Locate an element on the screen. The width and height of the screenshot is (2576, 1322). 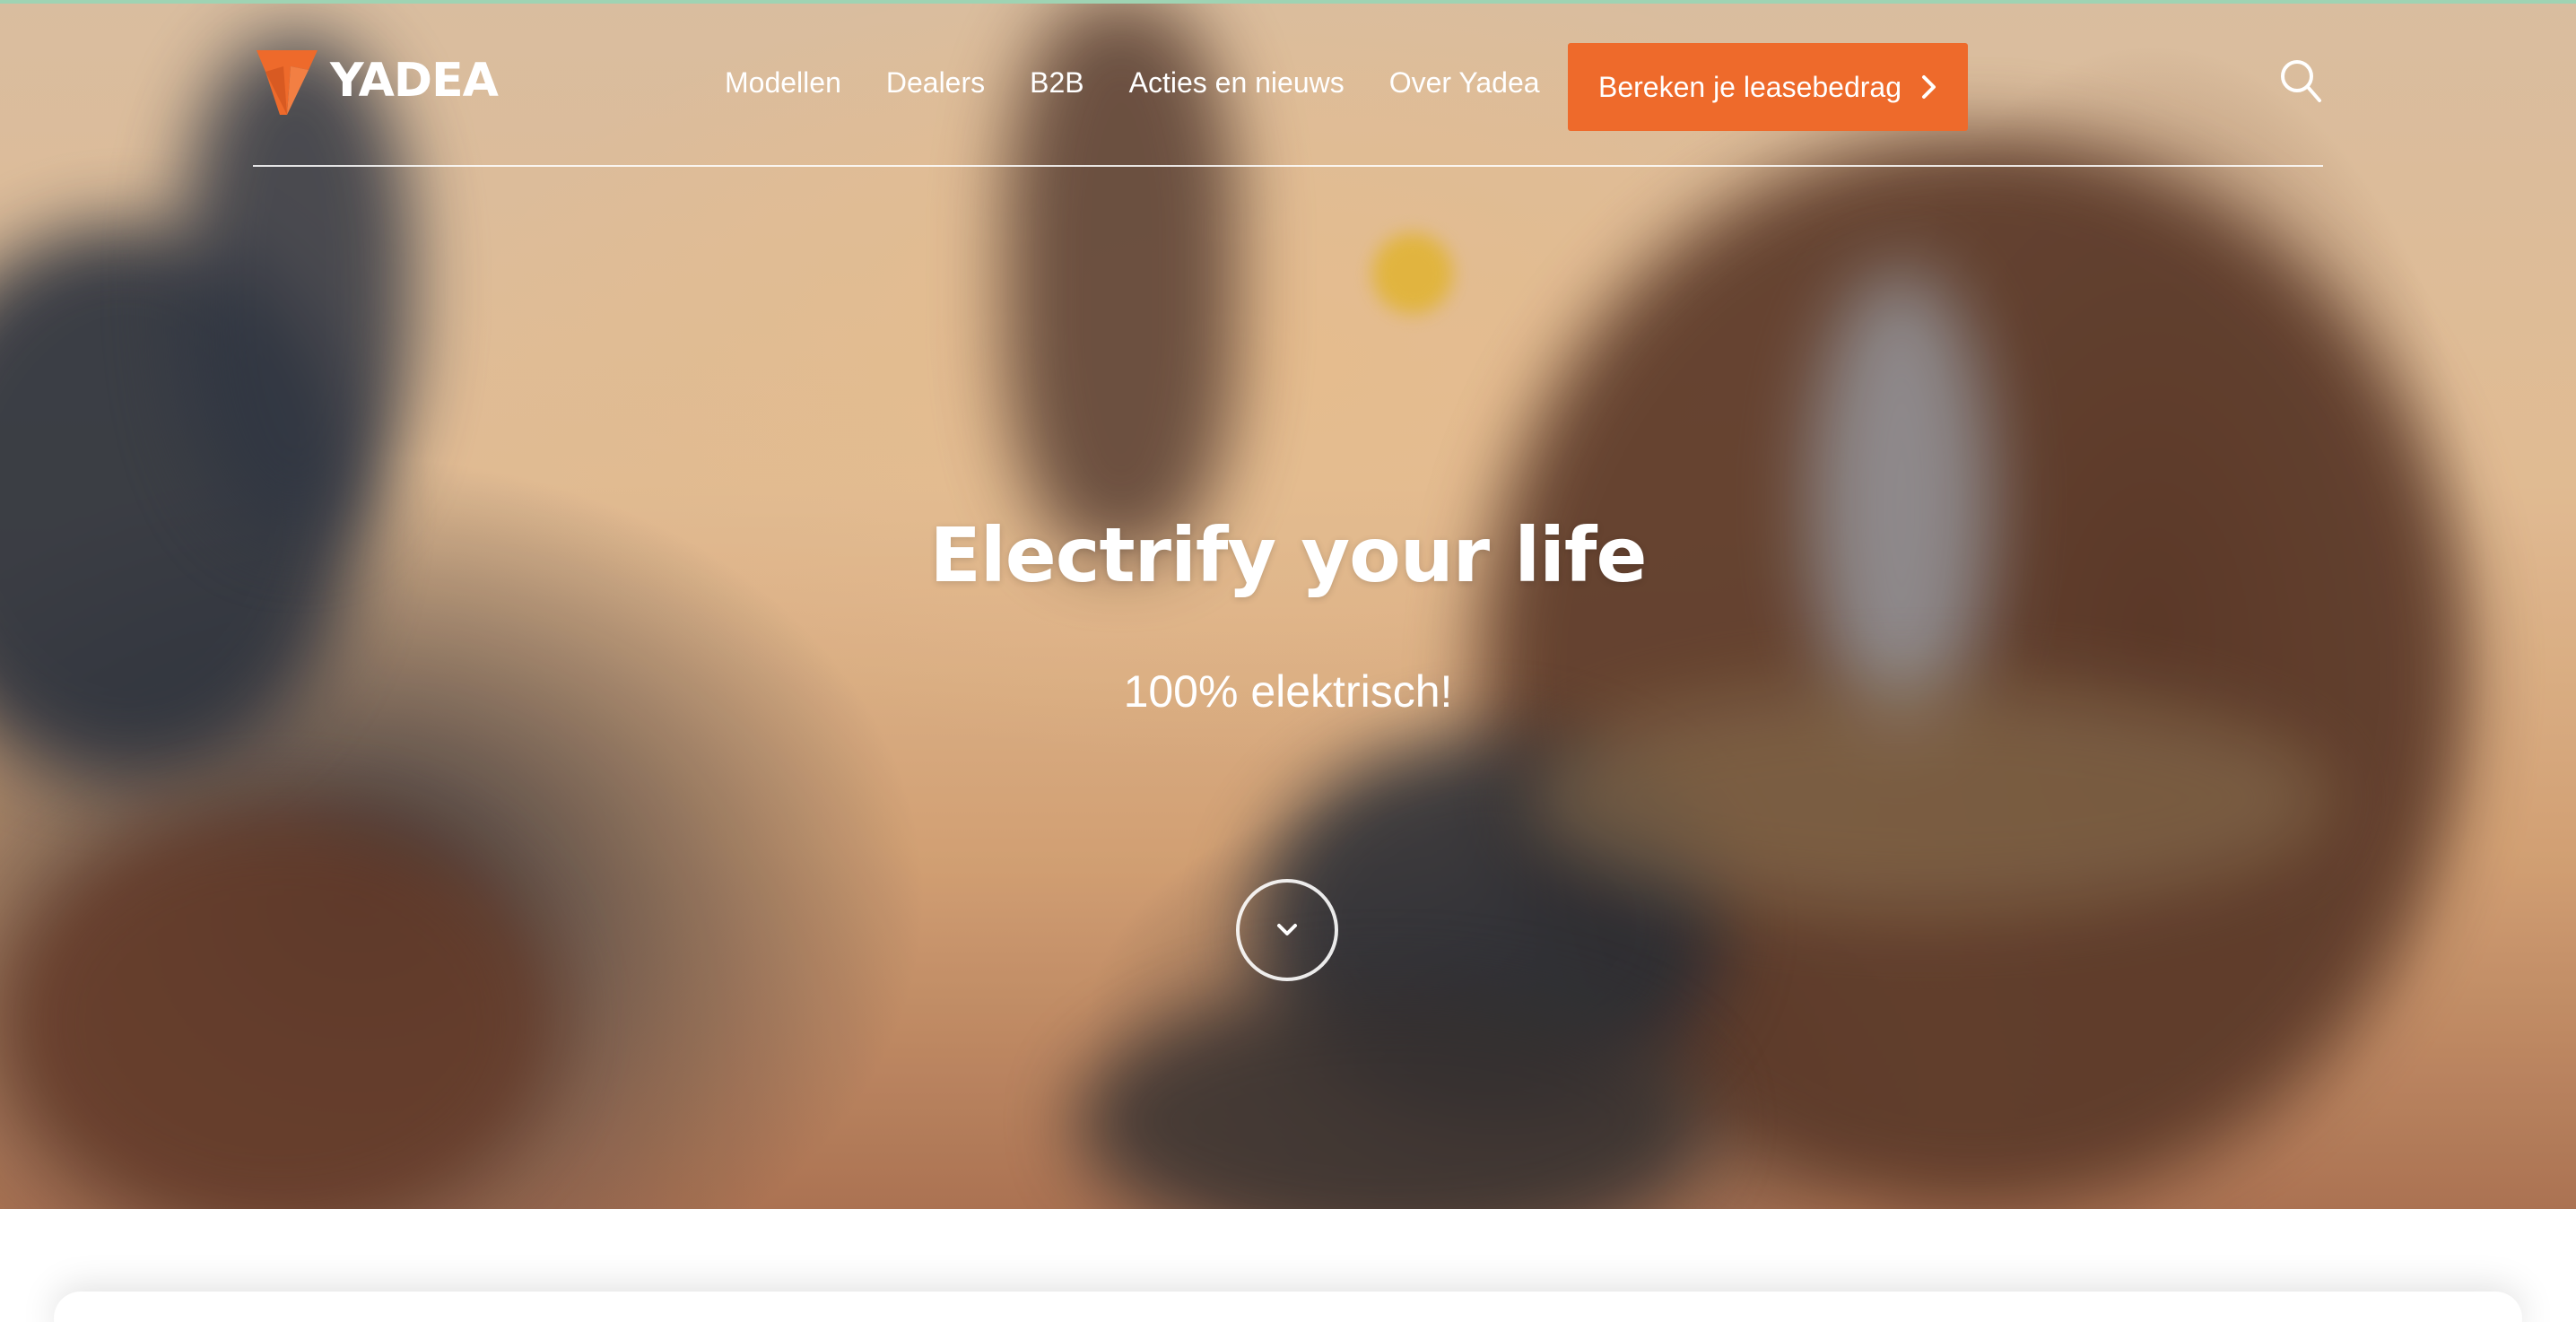
lease-calculator-button: Bereken je leasebedrag is located at coordinates (1768, 87).